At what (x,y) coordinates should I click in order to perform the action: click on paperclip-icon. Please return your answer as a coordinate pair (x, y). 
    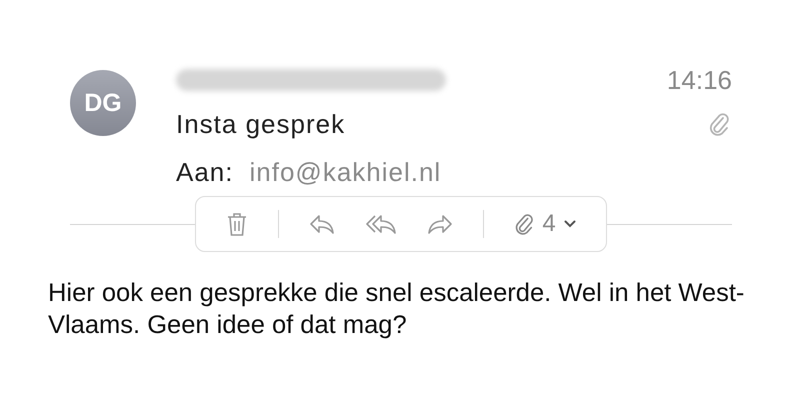
    Looking at the image, I should click on (524, 224).